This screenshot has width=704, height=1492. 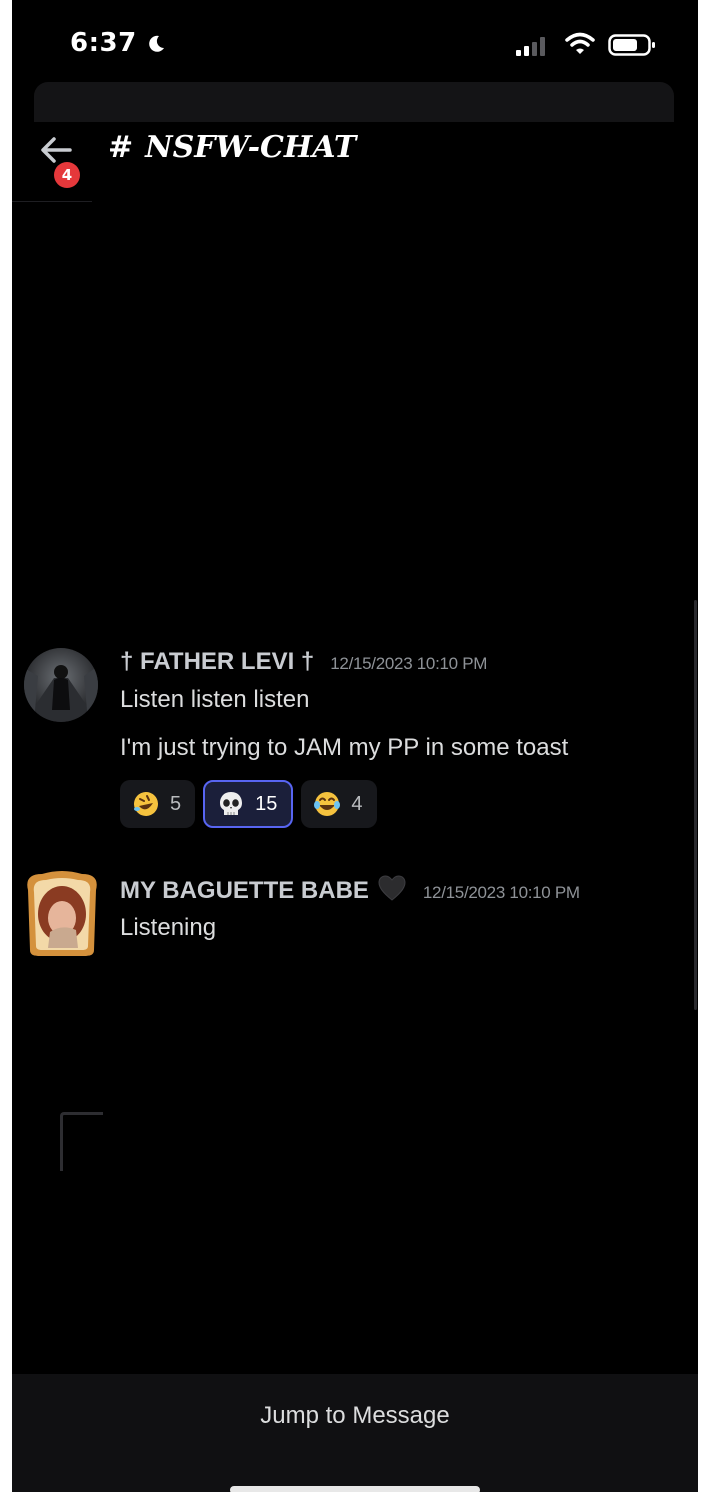 I want to click on reaction-row: 5 15 4, so click(x=248, y=804).